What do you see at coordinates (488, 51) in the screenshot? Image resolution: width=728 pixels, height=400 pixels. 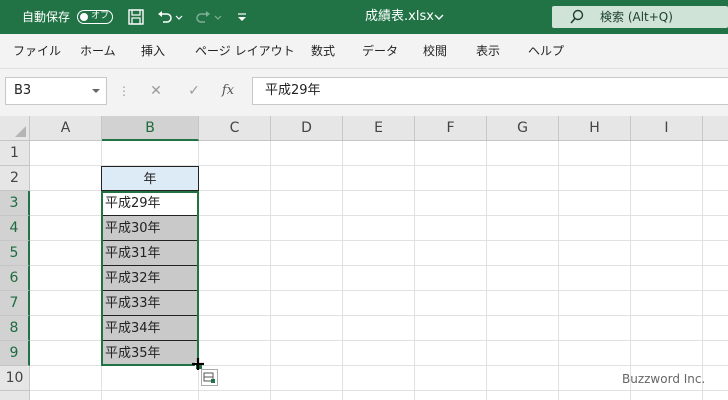 I see `tab-view: 表示` at bounding box center [488, 51].